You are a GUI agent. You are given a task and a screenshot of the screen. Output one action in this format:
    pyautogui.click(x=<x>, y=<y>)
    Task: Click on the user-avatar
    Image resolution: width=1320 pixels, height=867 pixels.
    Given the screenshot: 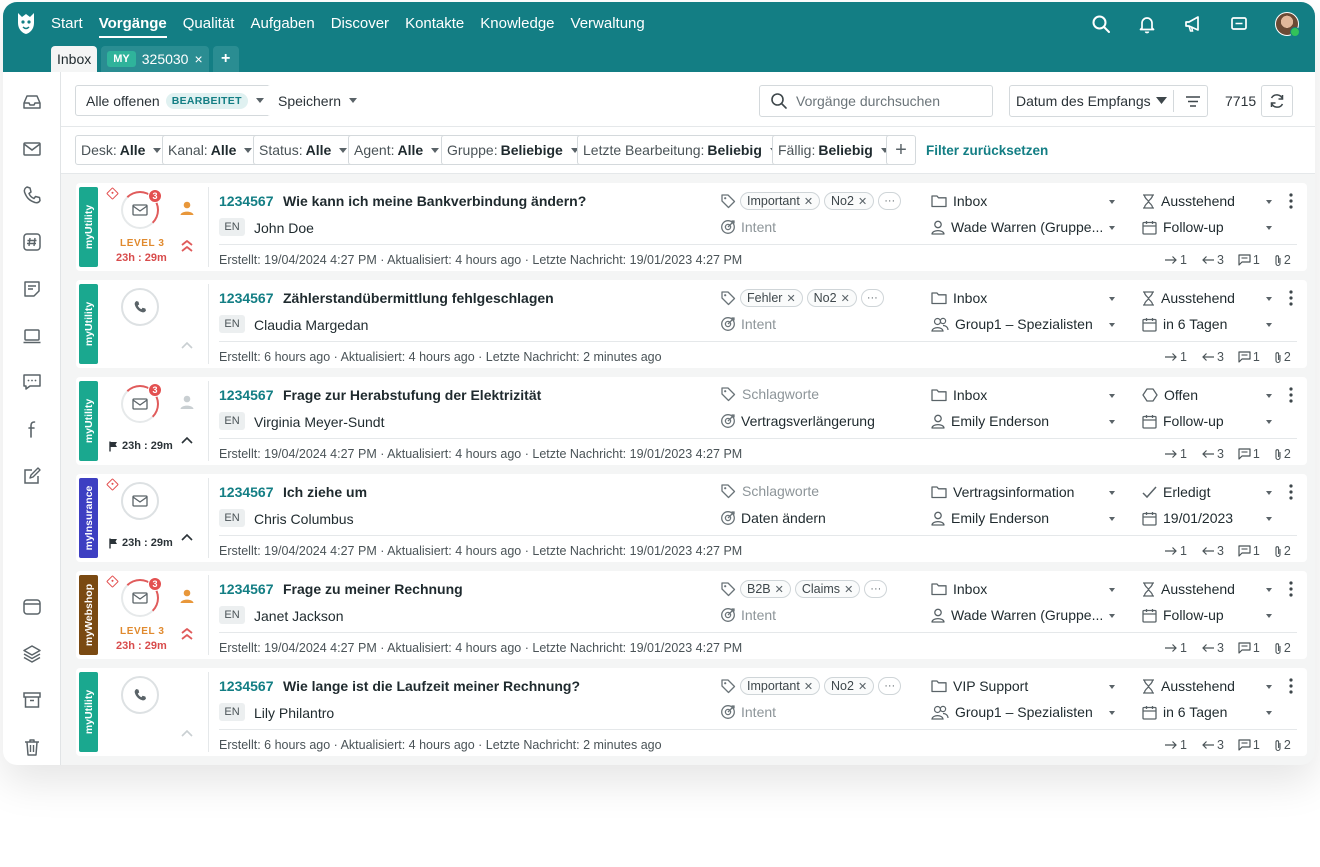 What is the action you would take?
    pyautogui.click(x=1287, y=24)
    